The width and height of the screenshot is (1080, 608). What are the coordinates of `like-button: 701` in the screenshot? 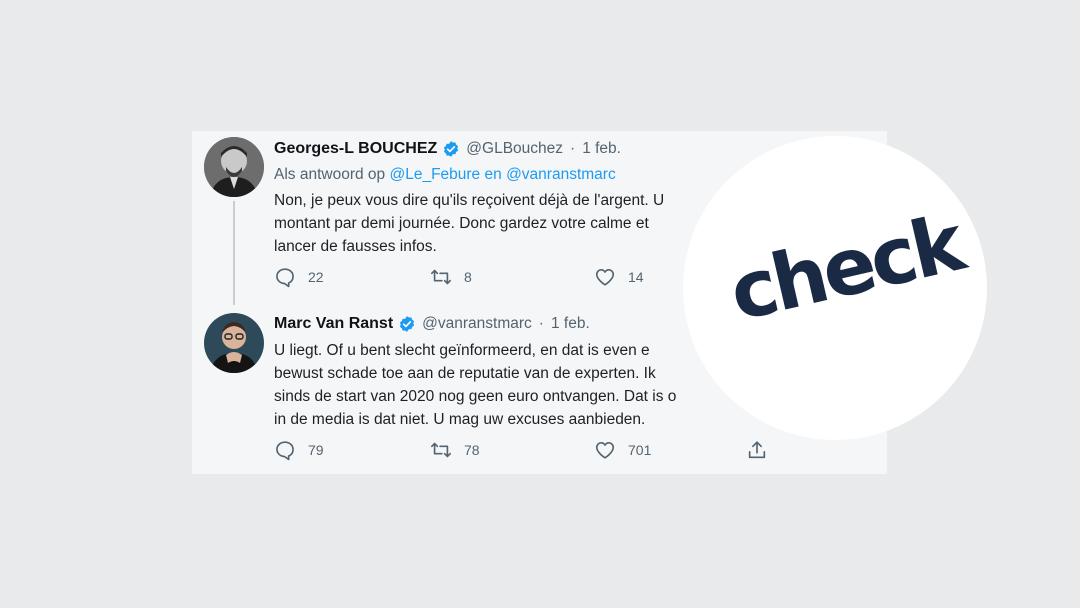 It's located at (622, 450).